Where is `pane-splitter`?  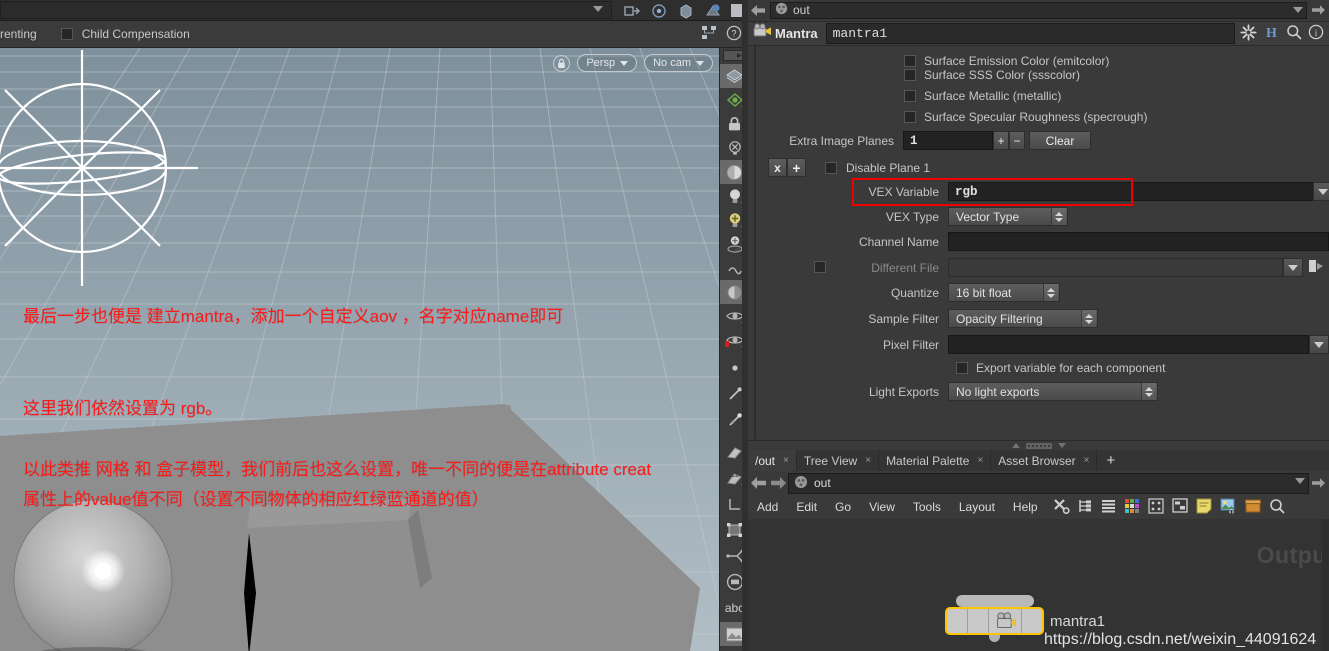
pane-splitter is located at coordinates (1038, 445).